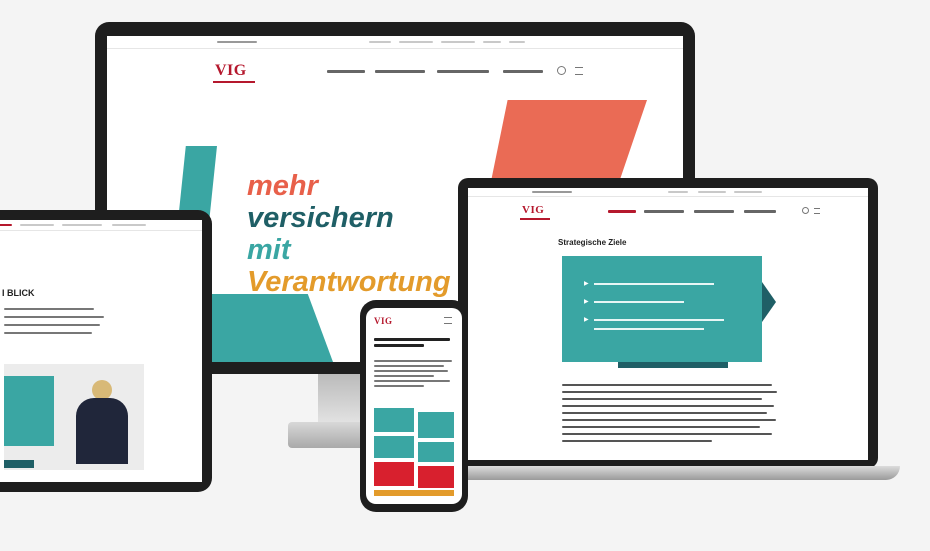 Image resolution: width=930 pixels, height=551 pixels. What do you see at coordinates (102, 431) in the screenshot?
I see `person-body` at bounding box center [102, 431].